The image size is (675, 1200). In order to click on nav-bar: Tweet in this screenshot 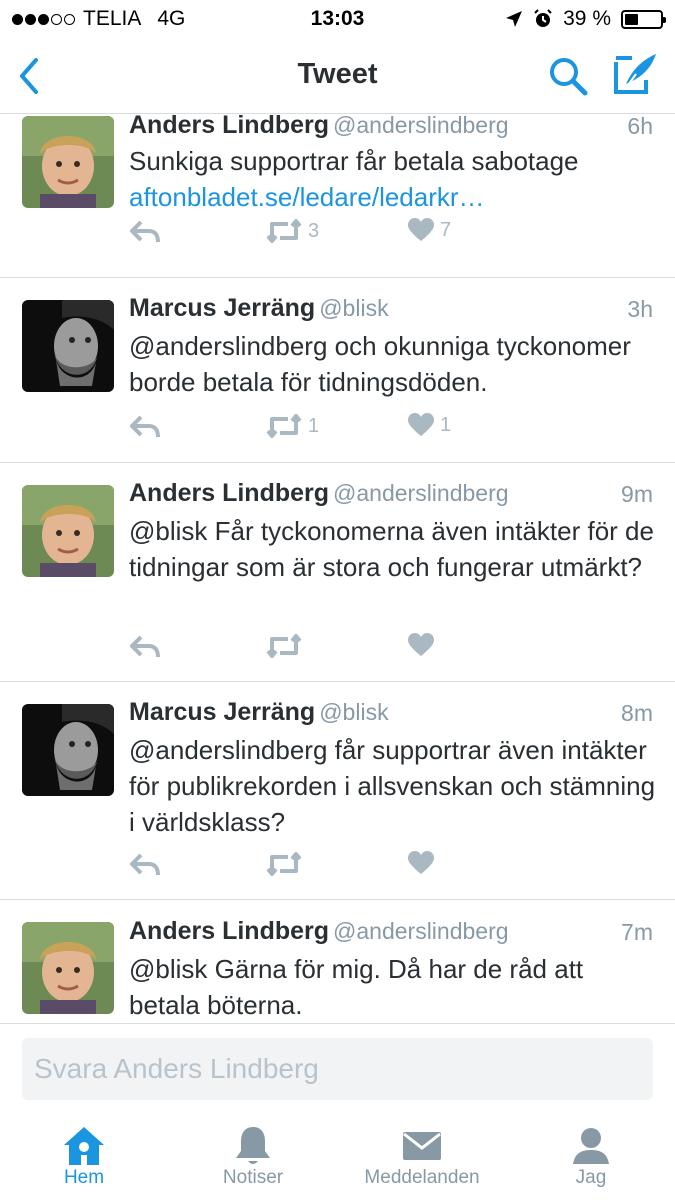, I will do `click(337, 76)`.